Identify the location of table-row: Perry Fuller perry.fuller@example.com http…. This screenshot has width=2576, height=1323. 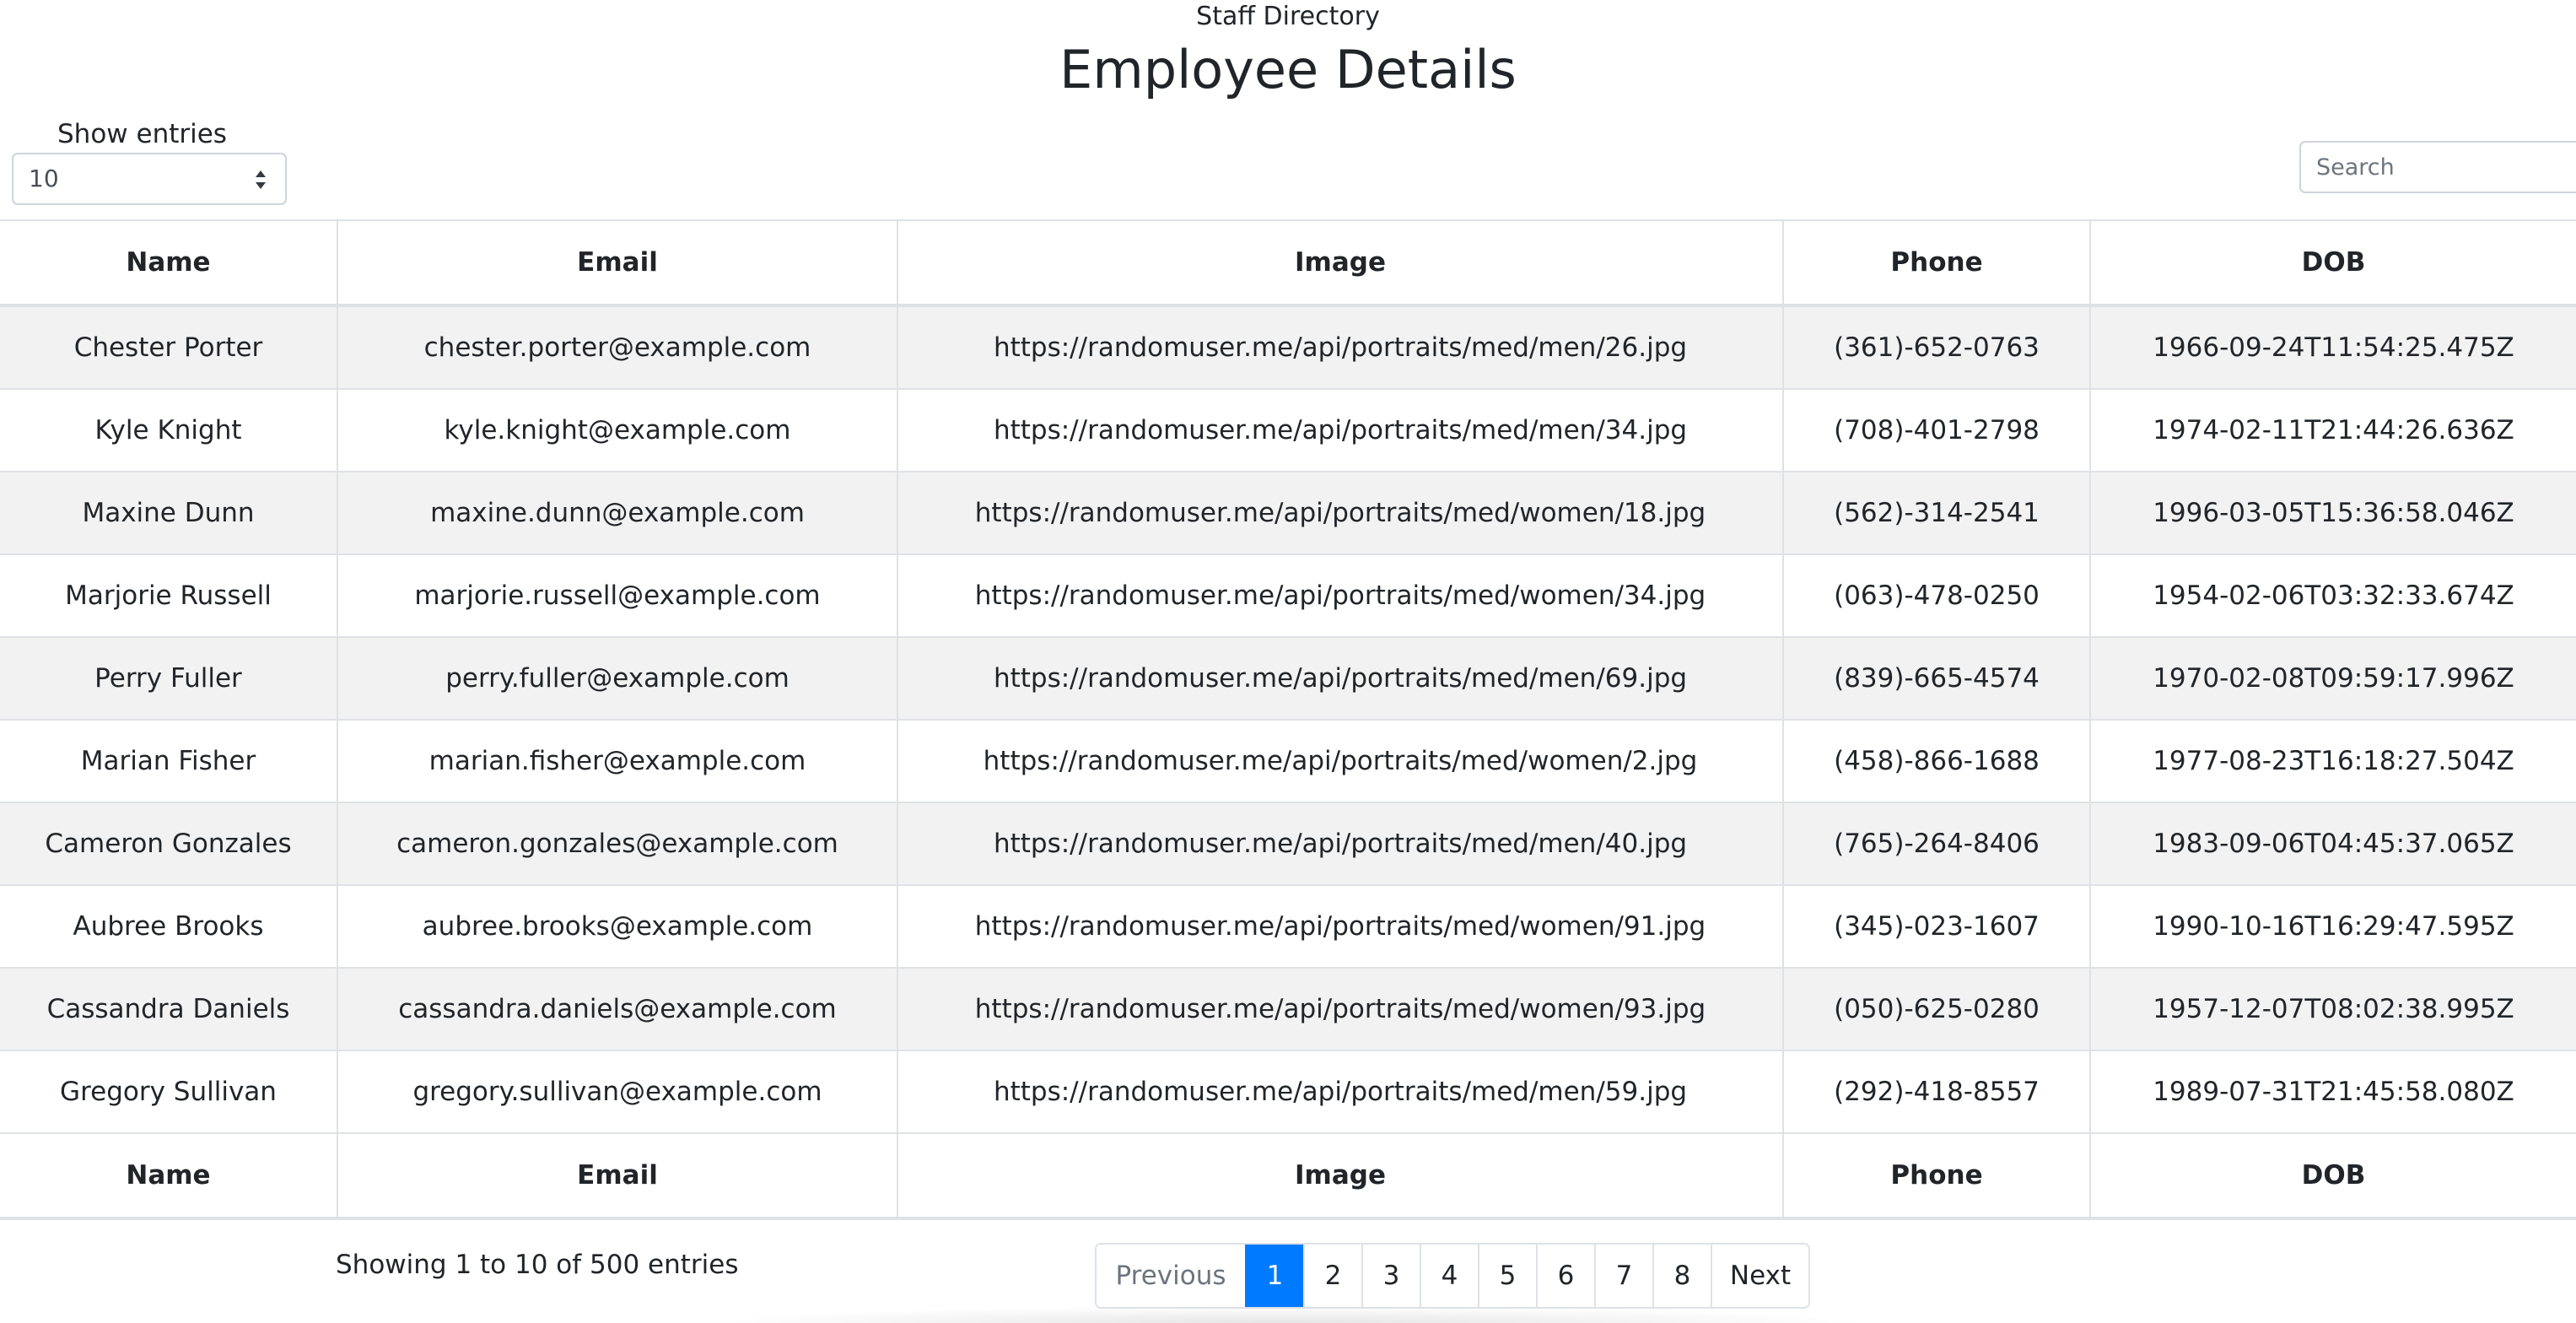
(1288, 678).